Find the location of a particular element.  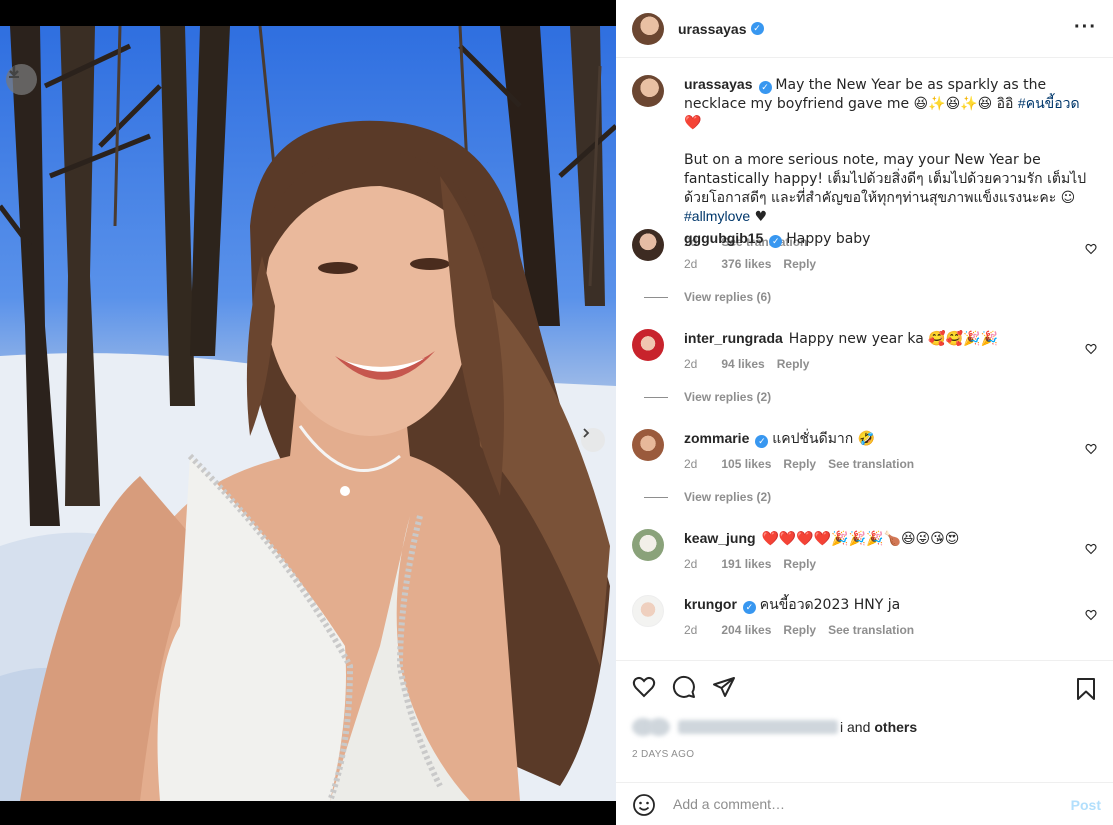

action-icons is located at coordinates (684, 687).